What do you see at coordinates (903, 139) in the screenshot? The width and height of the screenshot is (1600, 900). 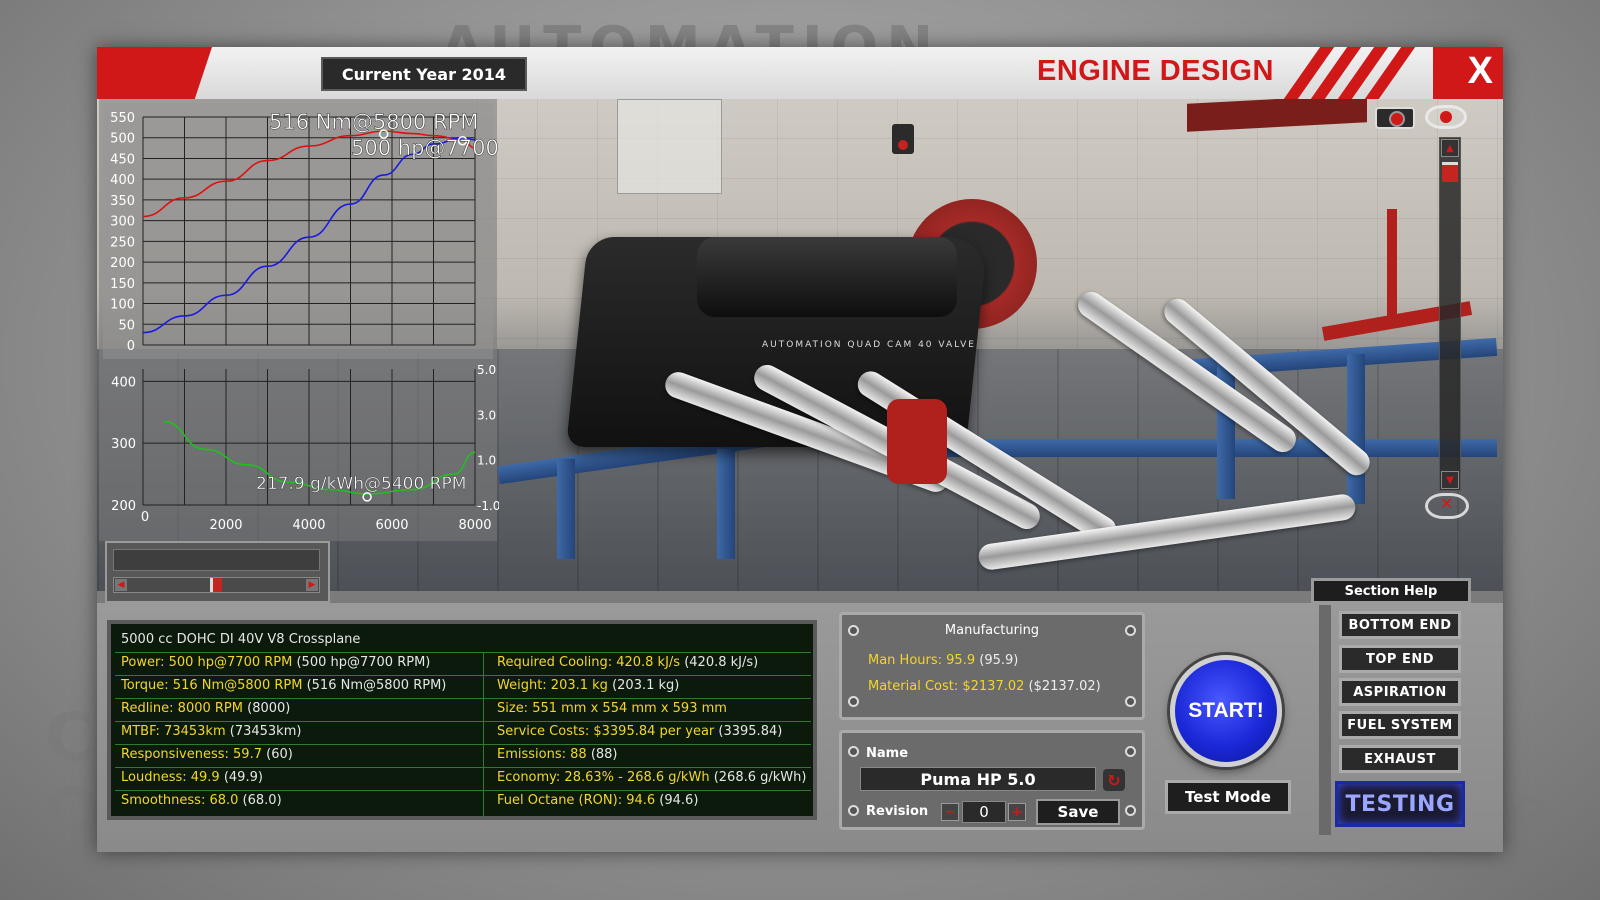 I see `wall-light` at bounding box center [903, 139].